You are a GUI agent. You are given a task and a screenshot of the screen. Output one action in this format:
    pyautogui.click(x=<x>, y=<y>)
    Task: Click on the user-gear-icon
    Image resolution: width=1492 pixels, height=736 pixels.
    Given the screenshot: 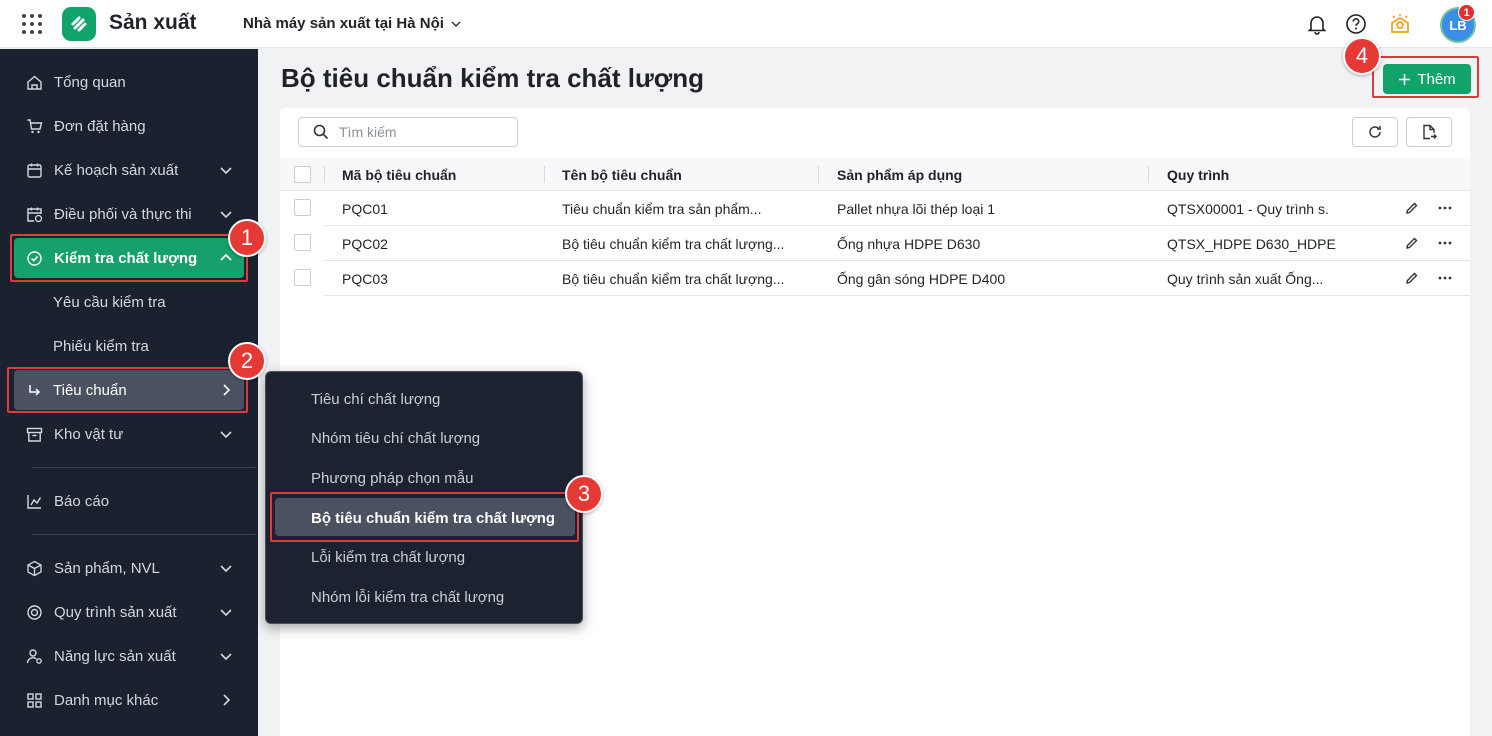 What is the action you would take?
    pyautogui.click(x=34, y=656)
    